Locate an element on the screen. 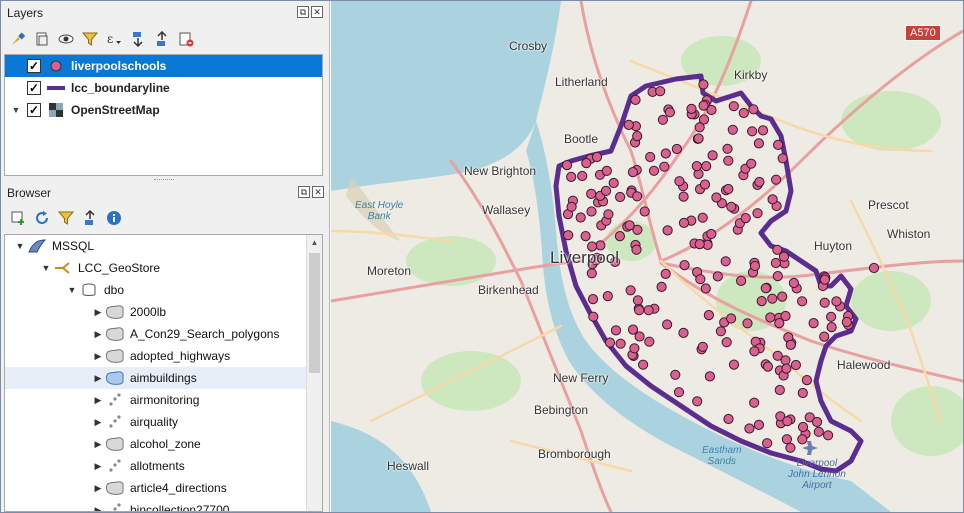  browser-item-2000lb: ▶ 2000lb is located at coordinates (163, 312).